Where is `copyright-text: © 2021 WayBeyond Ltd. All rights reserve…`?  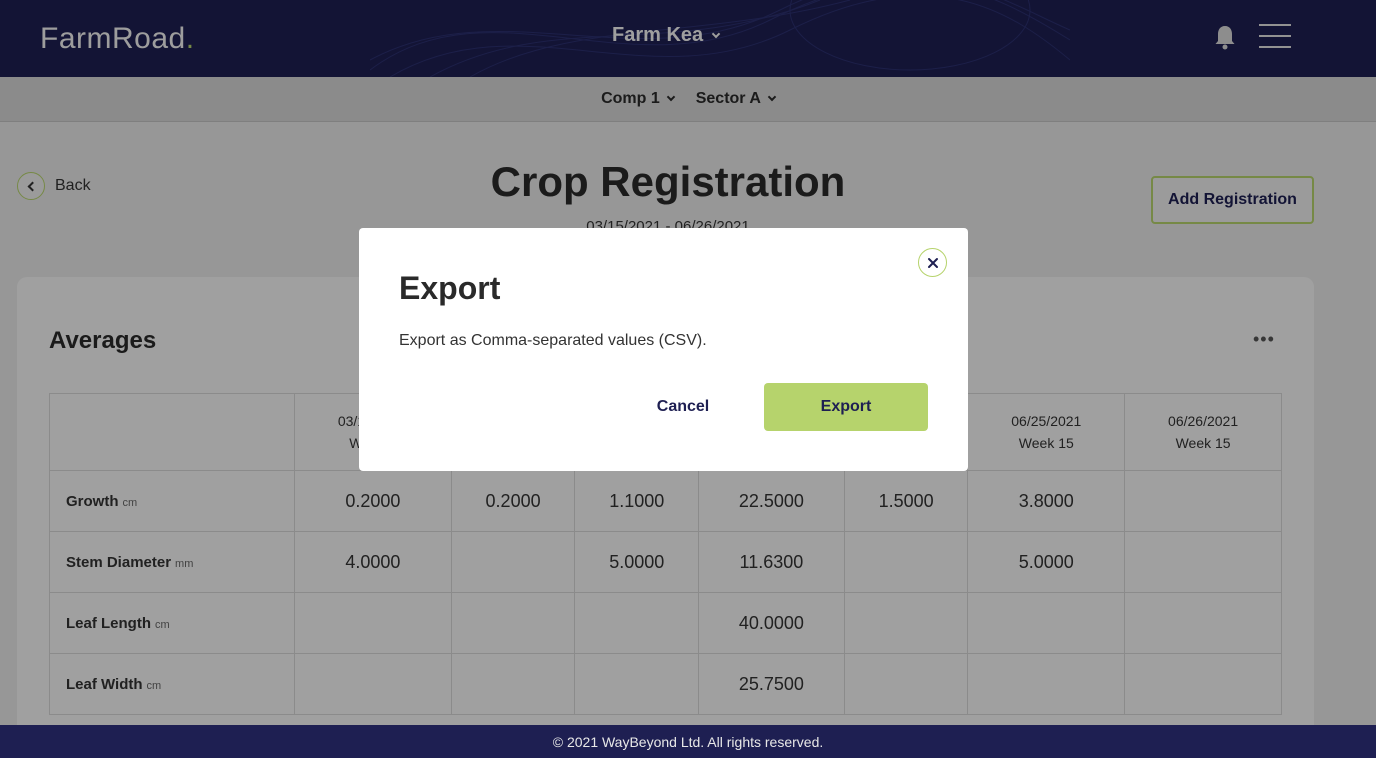 copyright-text: © 2021 WayBeyond Ltd. All rights reserve… is located at coordinates (688, 741).